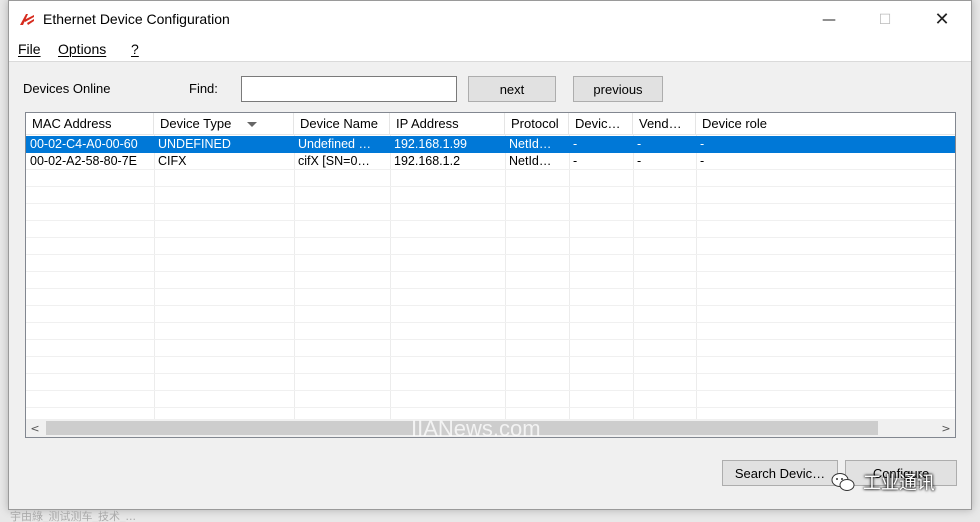 The image size is (980, 522). What do you see at coordinates (196, 123) in the screenshot?
I see `column-header-device-type-label: Device Type` at bounding box center [196, 123].